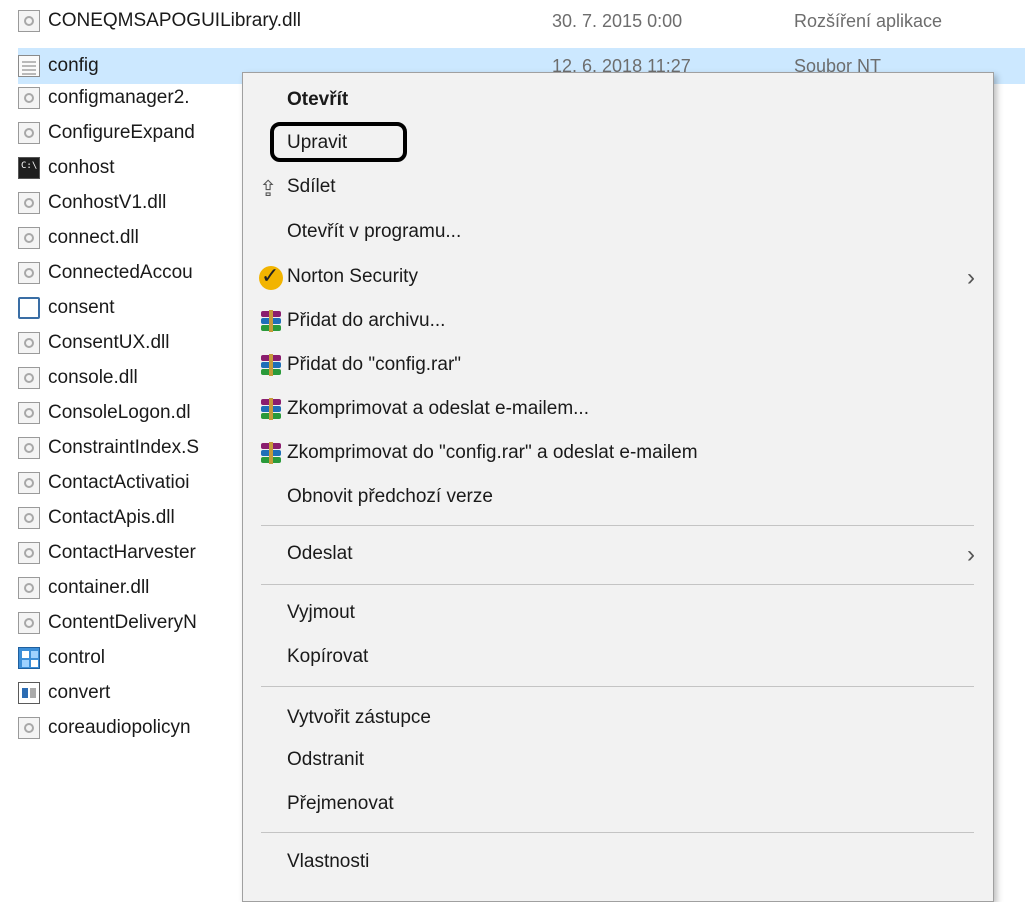 The width and height of the screenshot is (1025, 902). I want to click on file-name: conhost, so click(81, 167).